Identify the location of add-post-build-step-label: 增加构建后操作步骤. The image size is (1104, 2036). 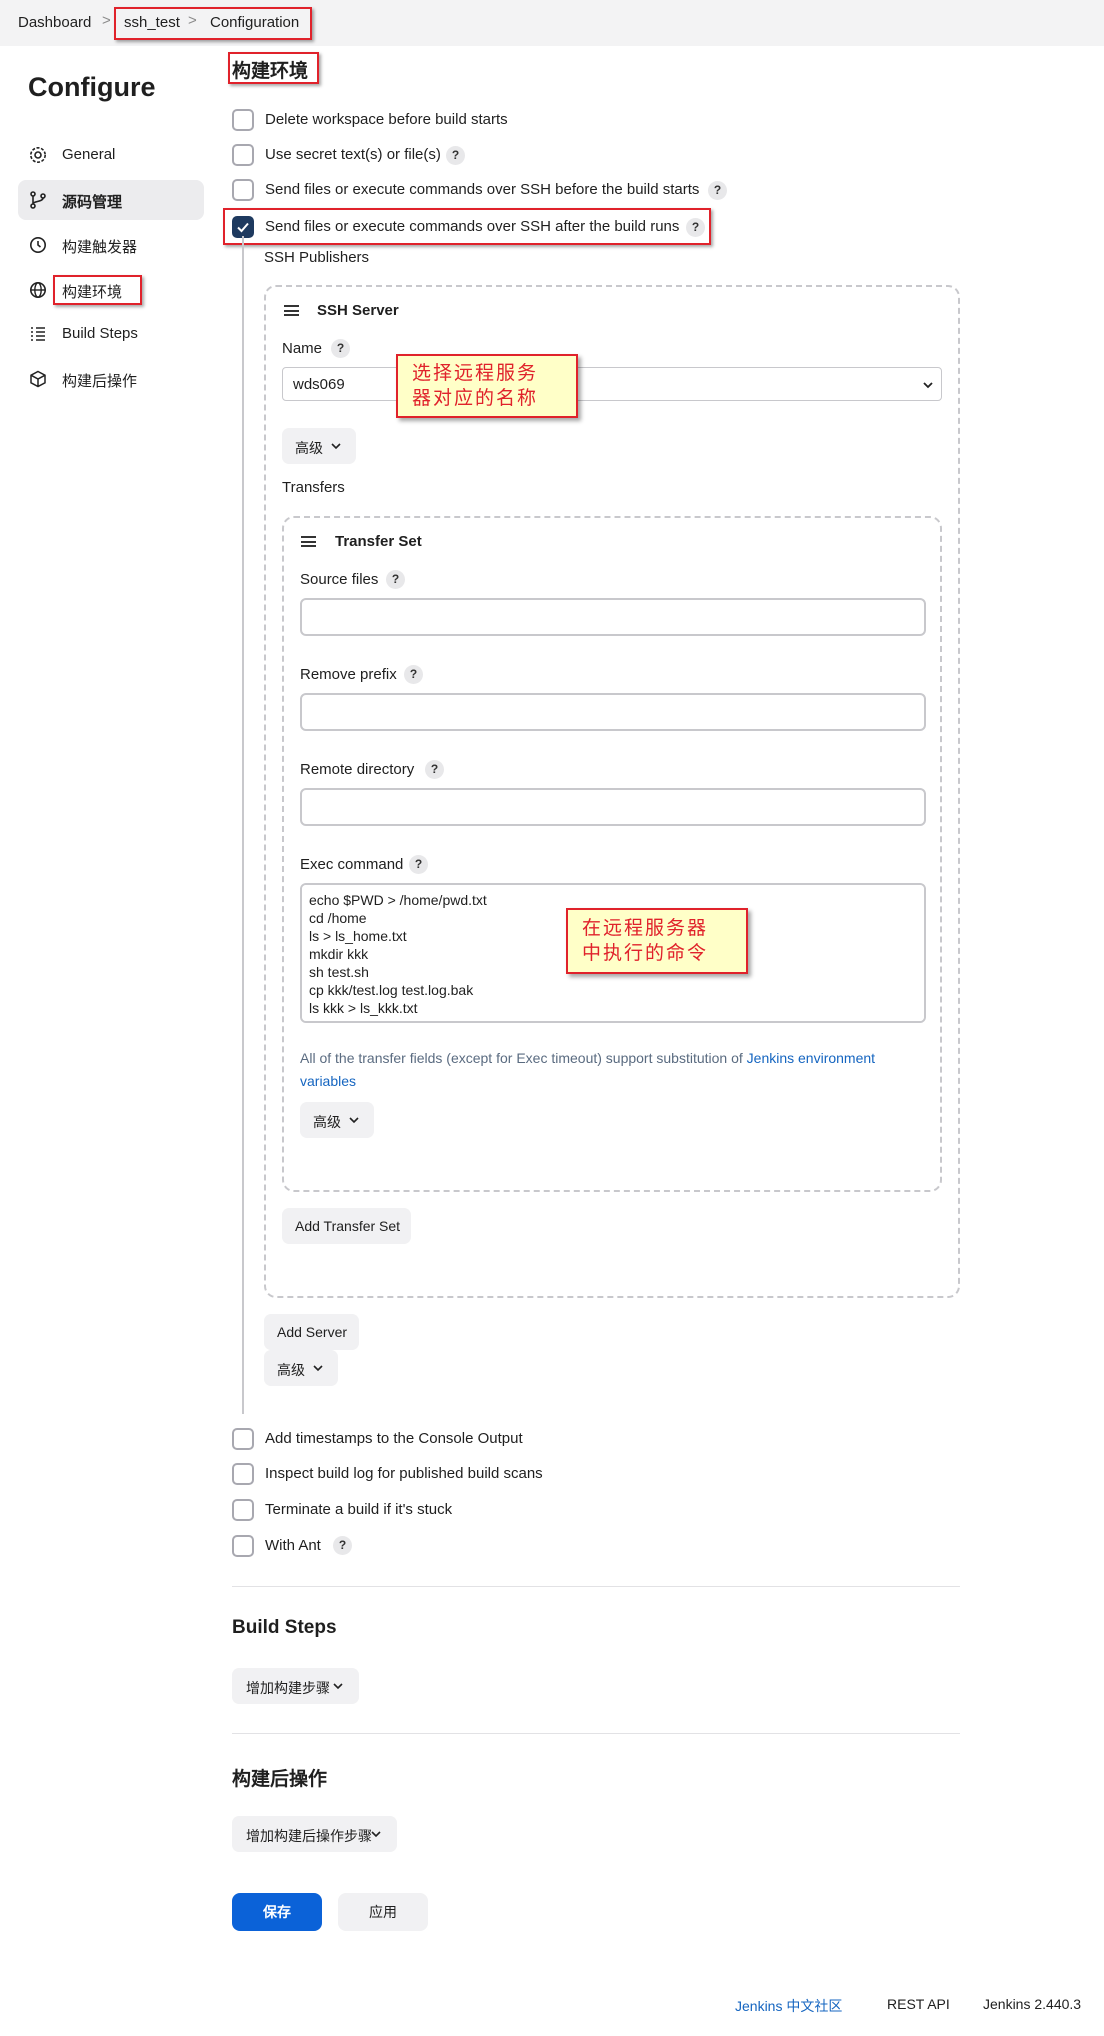
(309, 1836).